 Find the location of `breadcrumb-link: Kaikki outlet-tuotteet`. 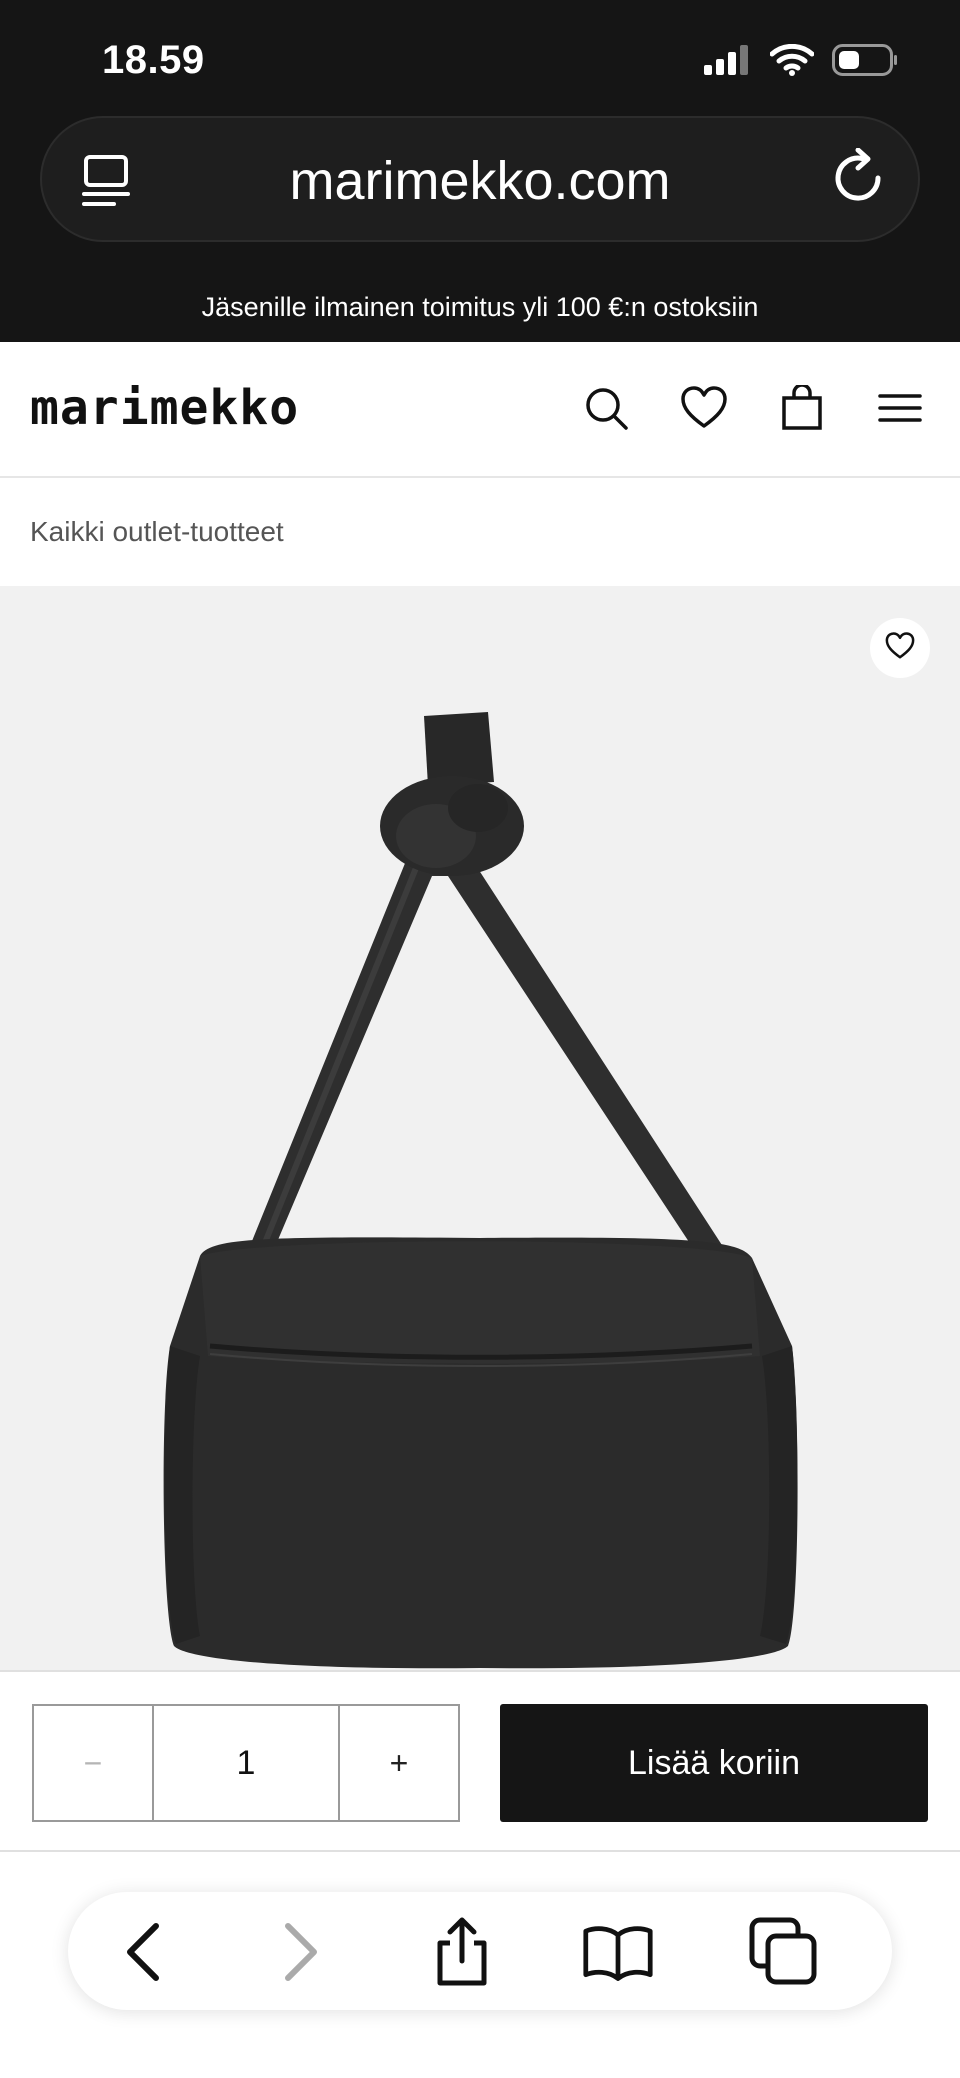

breadcrumb-link: Kaikki outlet-tuotteet is located at coordinates (157, 532).